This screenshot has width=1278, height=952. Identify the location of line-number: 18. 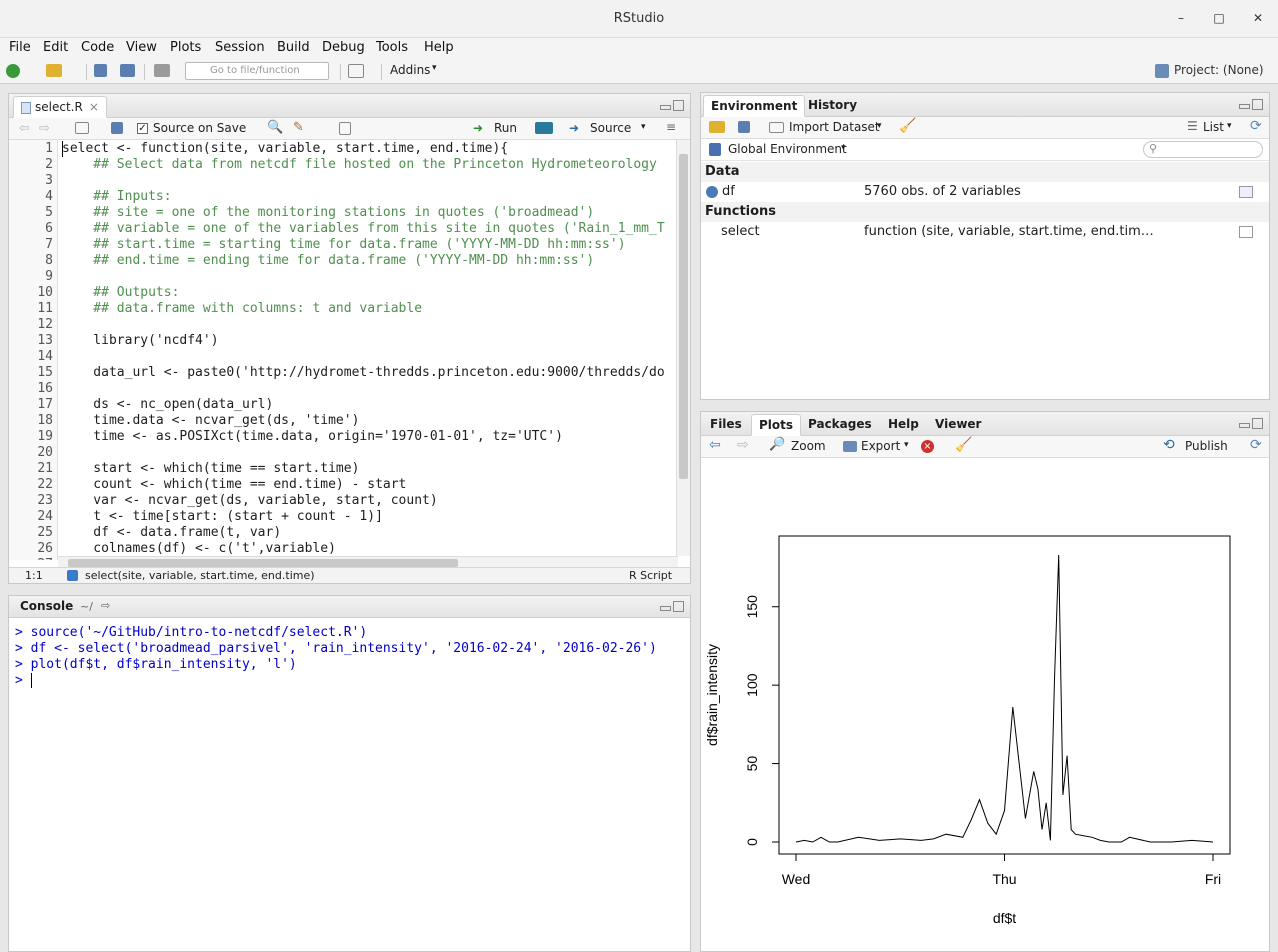
(45, 420).